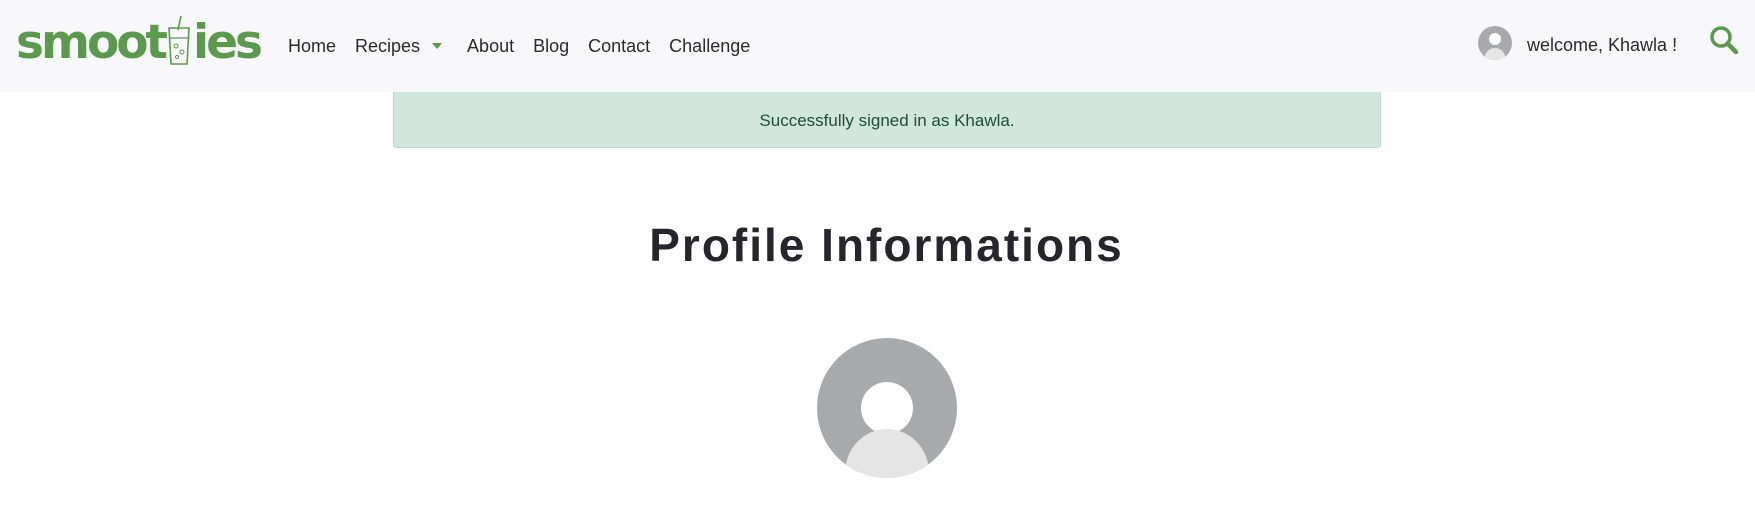  What do you see at coordinates (437, 46) in the screenshot?
I see `caret-down-icon` at bounding box center [437, 46].